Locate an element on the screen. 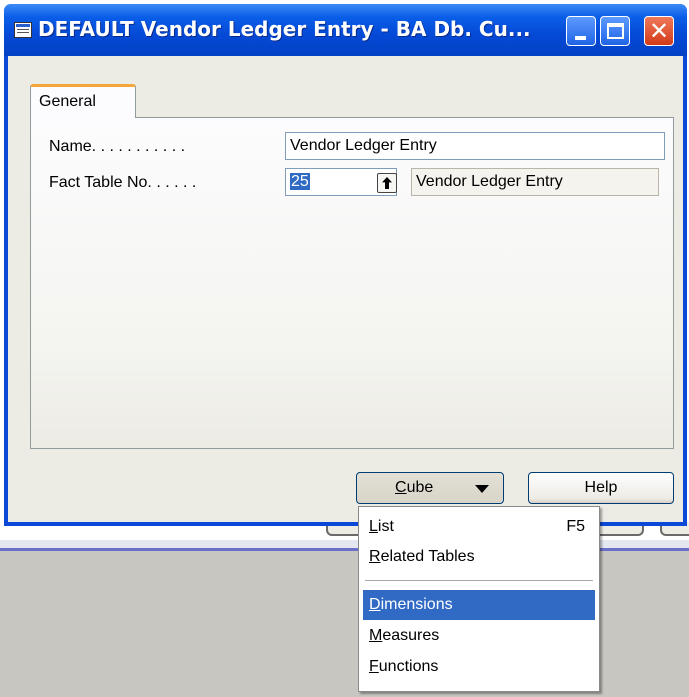 The height and width of the screenshot is (697, 689). menu-item-mnemonic: M is located at coordinates (376, 635).